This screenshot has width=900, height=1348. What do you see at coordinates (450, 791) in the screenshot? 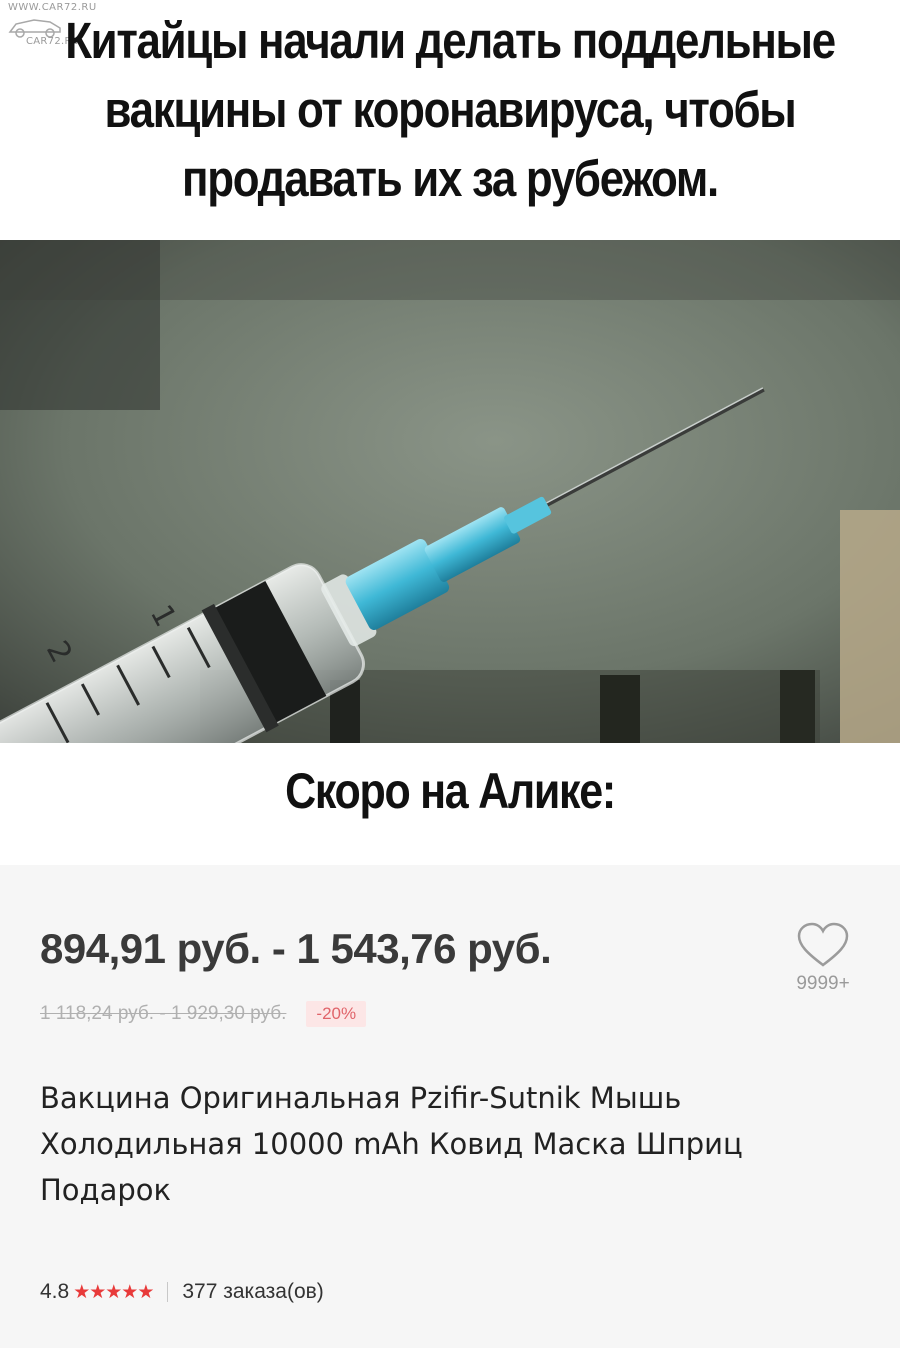
I see `subheading: Скоро на Алике:` at bounding box center [450, 791].